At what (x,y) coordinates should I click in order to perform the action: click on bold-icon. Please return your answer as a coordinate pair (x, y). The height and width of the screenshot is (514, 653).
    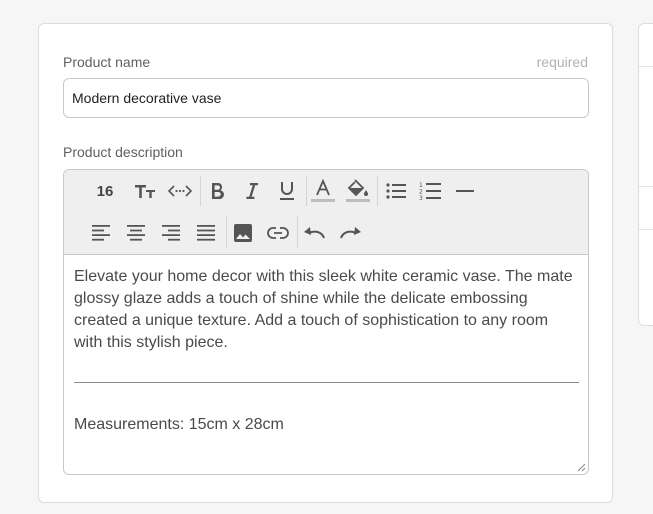
    Looking at the image, I should click on (217, 191).